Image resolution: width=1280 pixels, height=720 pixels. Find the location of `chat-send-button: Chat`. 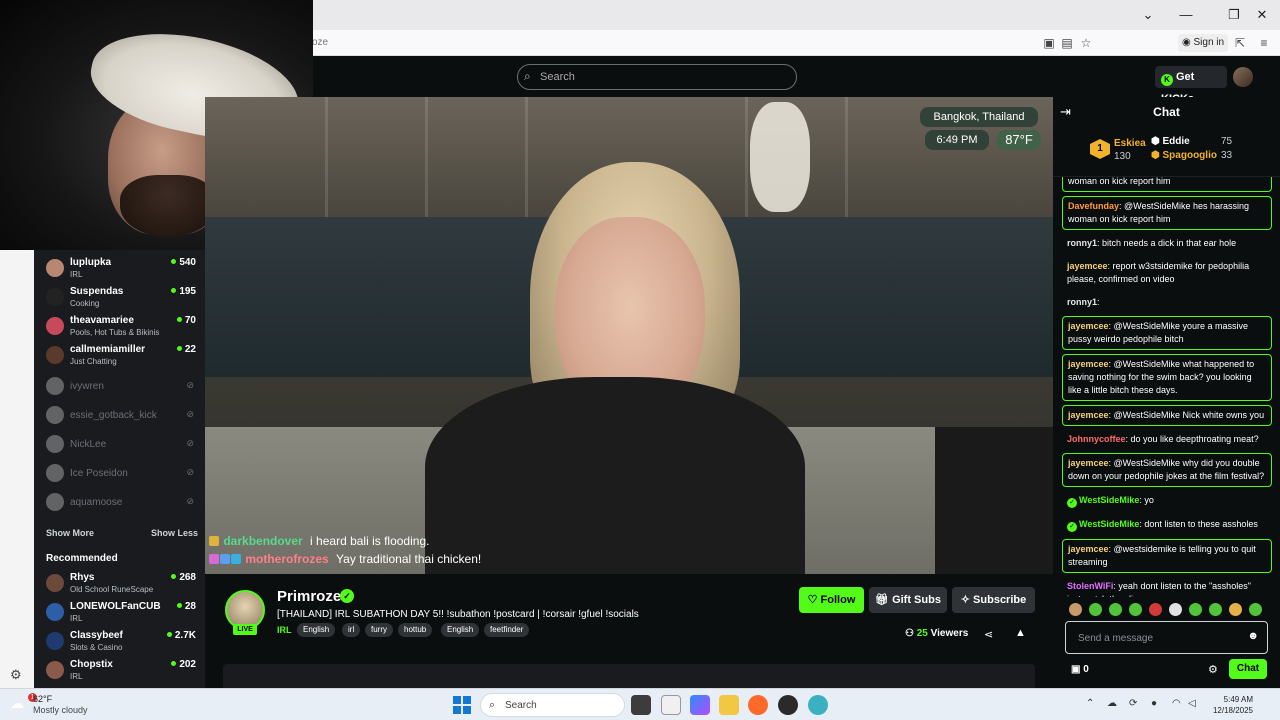

chat-send-button: Chat is located at coordinates (1248, 669).